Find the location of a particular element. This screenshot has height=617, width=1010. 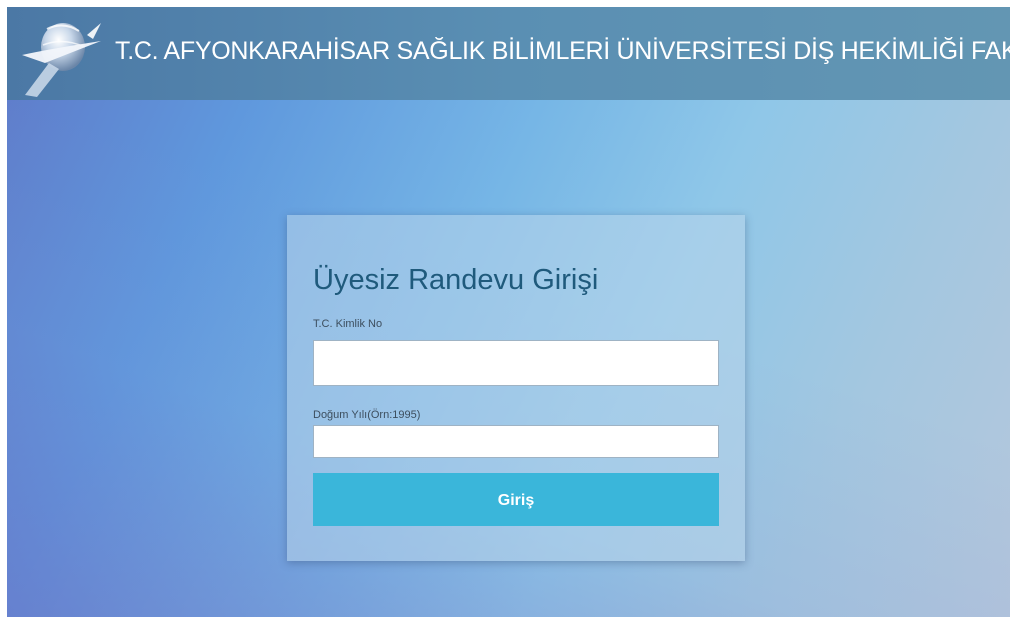

tc-kimlik-input is located at coordinates (516, 363).